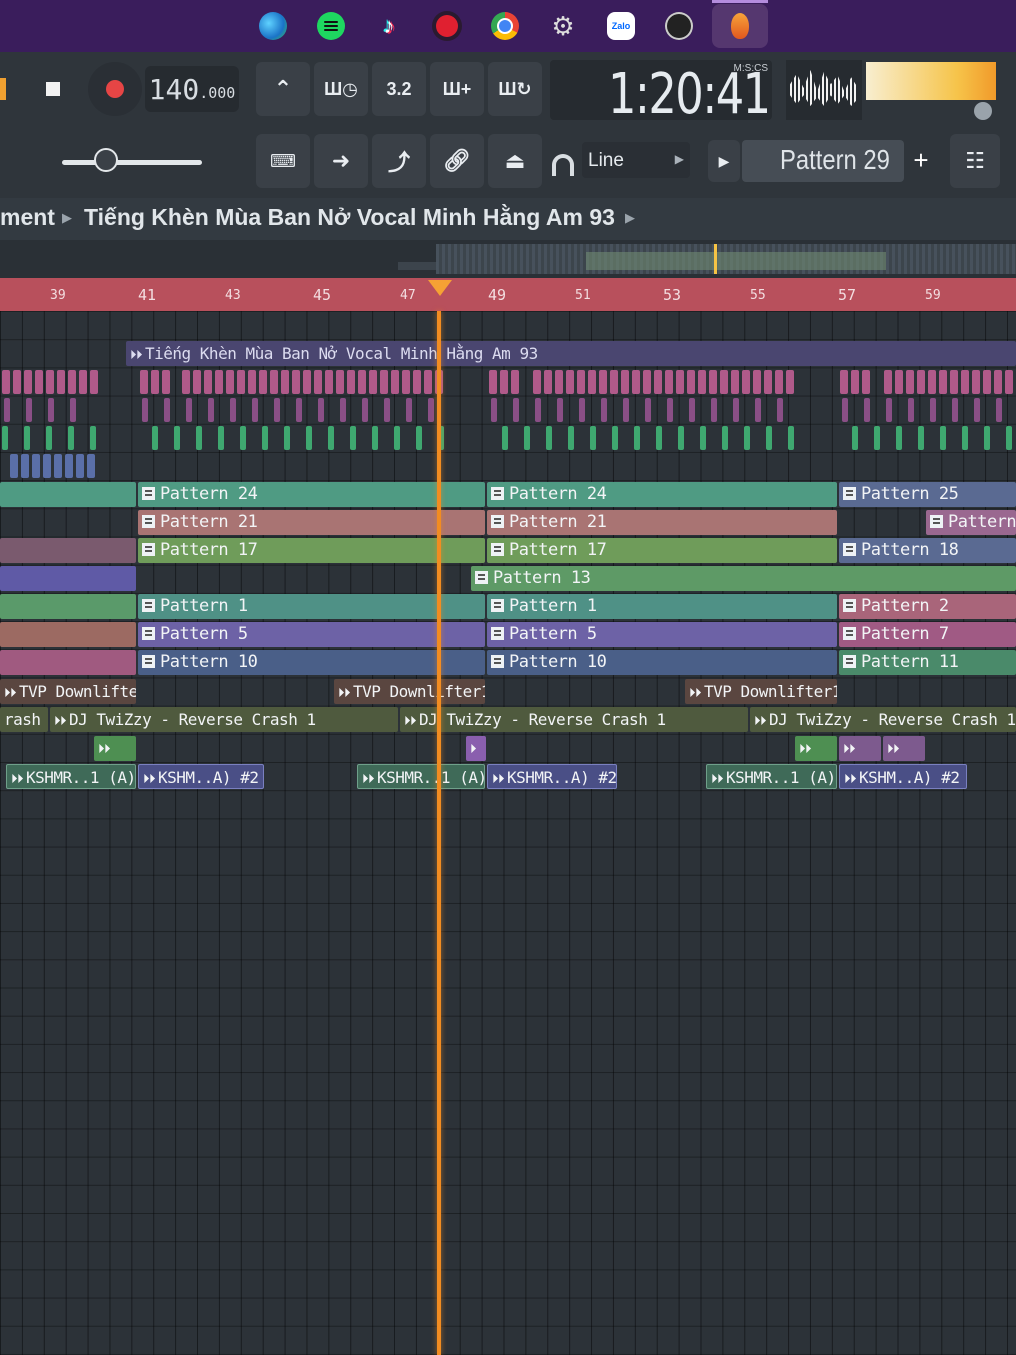  Describe the element at coordinates (563, 165) in the screenshot. I see `magnet-icon` at that location.